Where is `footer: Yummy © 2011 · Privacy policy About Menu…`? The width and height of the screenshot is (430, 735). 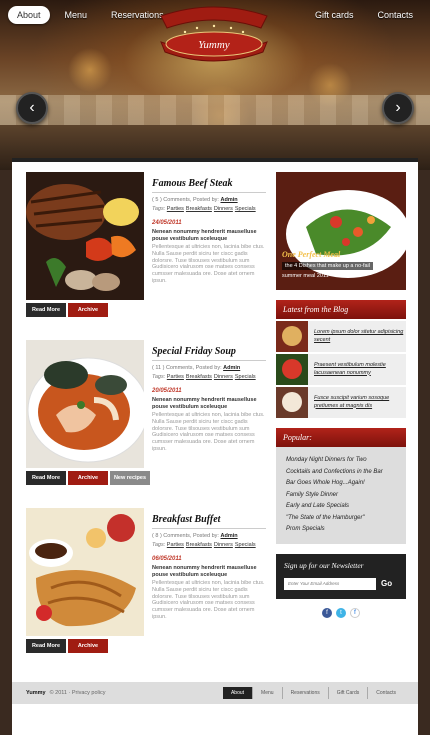
footer: Yummy © 2011 · Privacy policy About Menu… is located at coordinates (215, 693).